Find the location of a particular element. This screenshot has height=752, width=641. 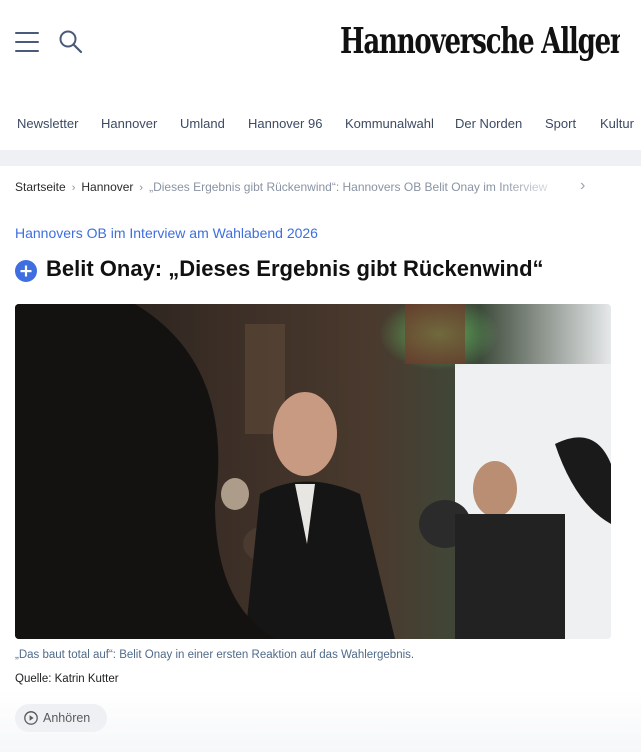

nav-item-hannover-96: Hannover 96 is located at coordinates (285, 123).